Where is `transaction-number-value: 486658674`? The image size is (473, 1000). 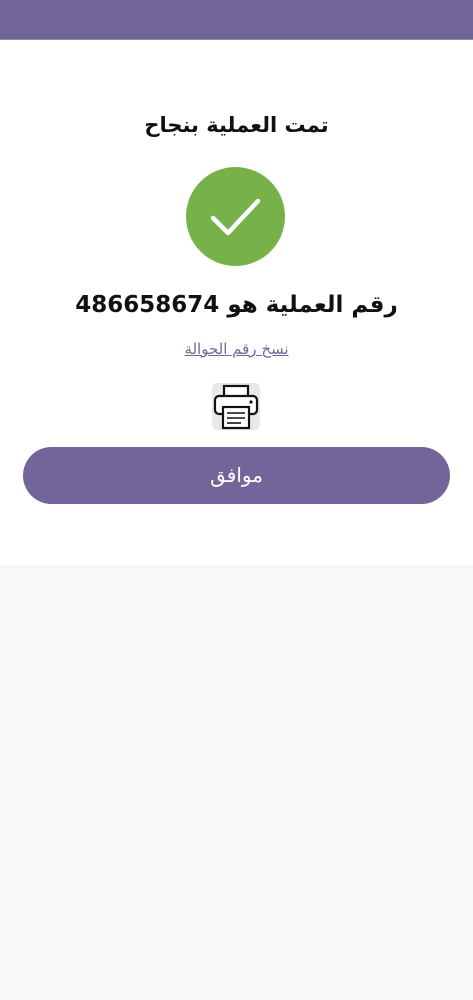 transaction-number-value: 486658674 is located at coordinates (147, 305).